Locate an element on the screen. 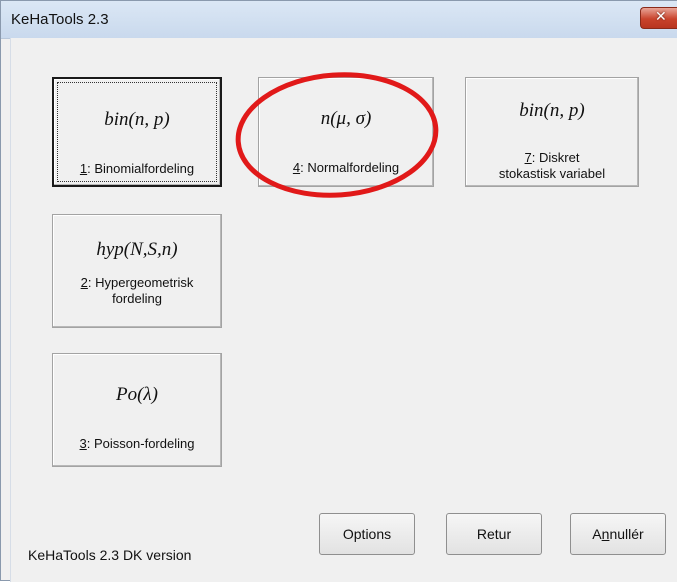 This screenshot has width=677, height=582. hypergeometric-formula: hyp(N,S,n) is located at coordinates (137, 249).